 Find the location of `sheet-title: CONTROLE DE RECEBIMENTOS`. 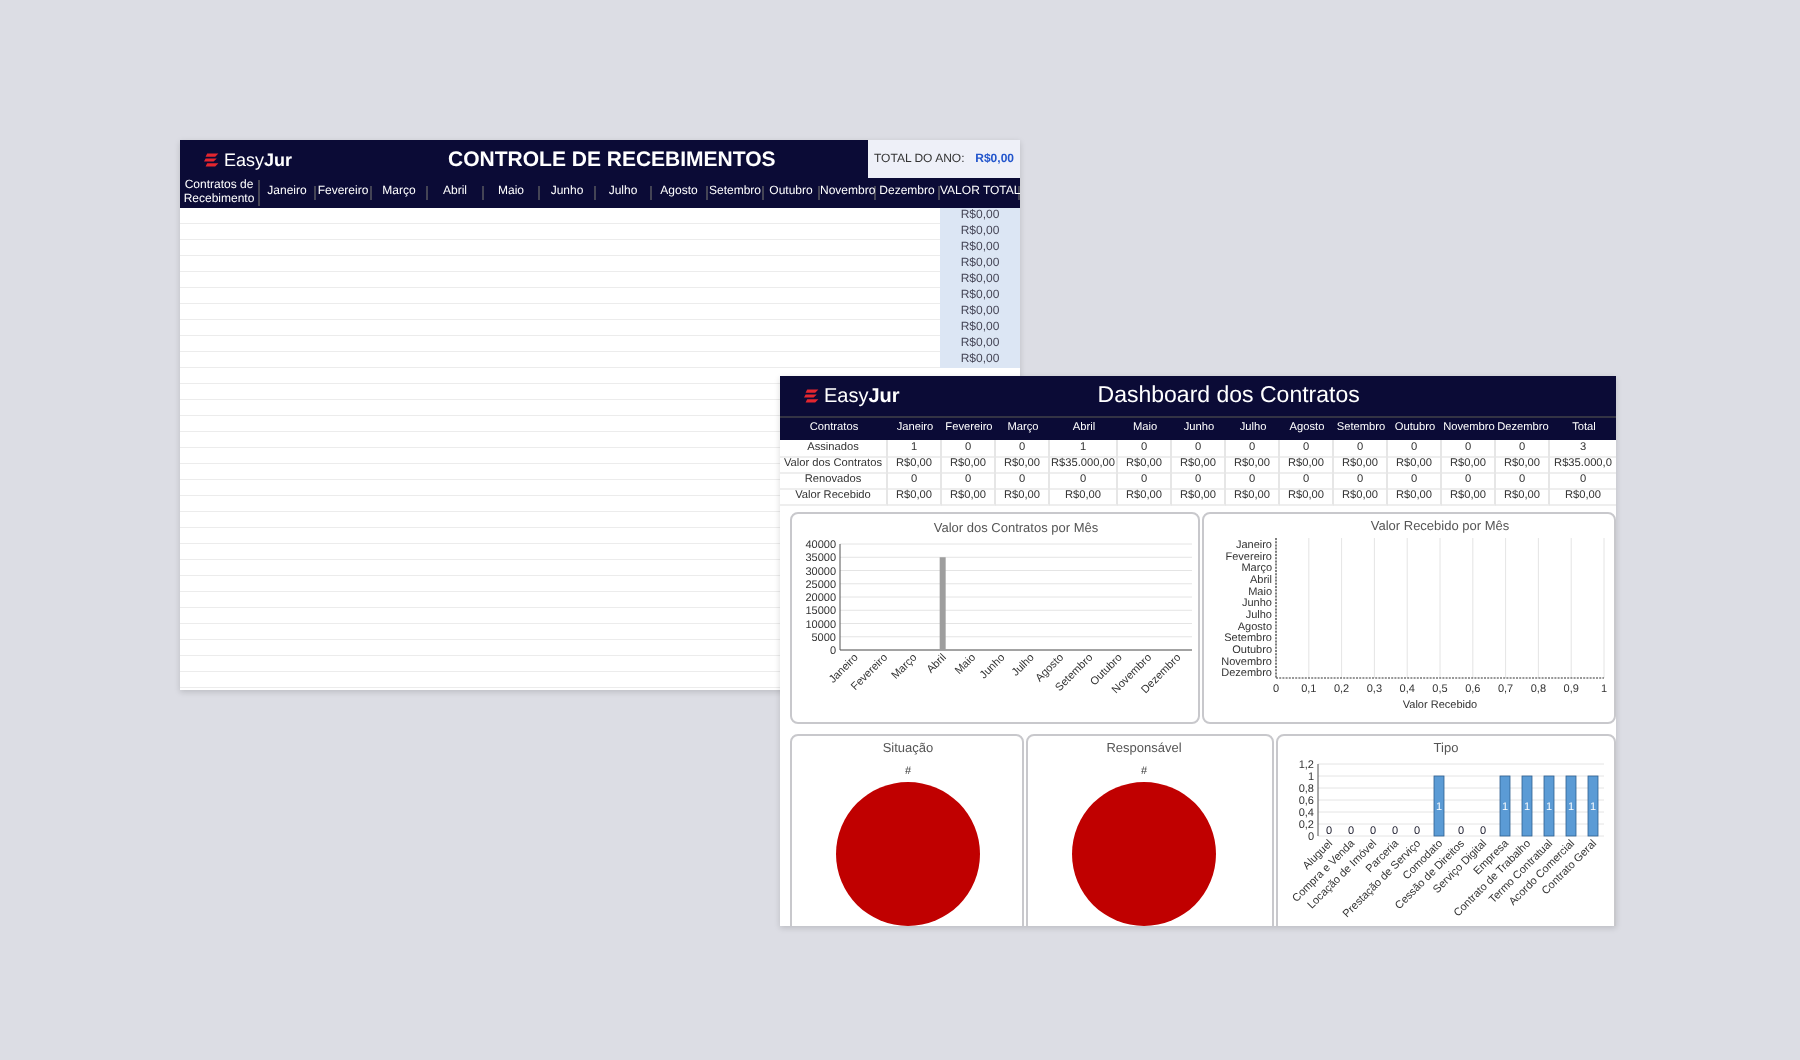

sheet-title: CONTROLE DE RECEBIMENTOS is located at coordinates (612, 159).